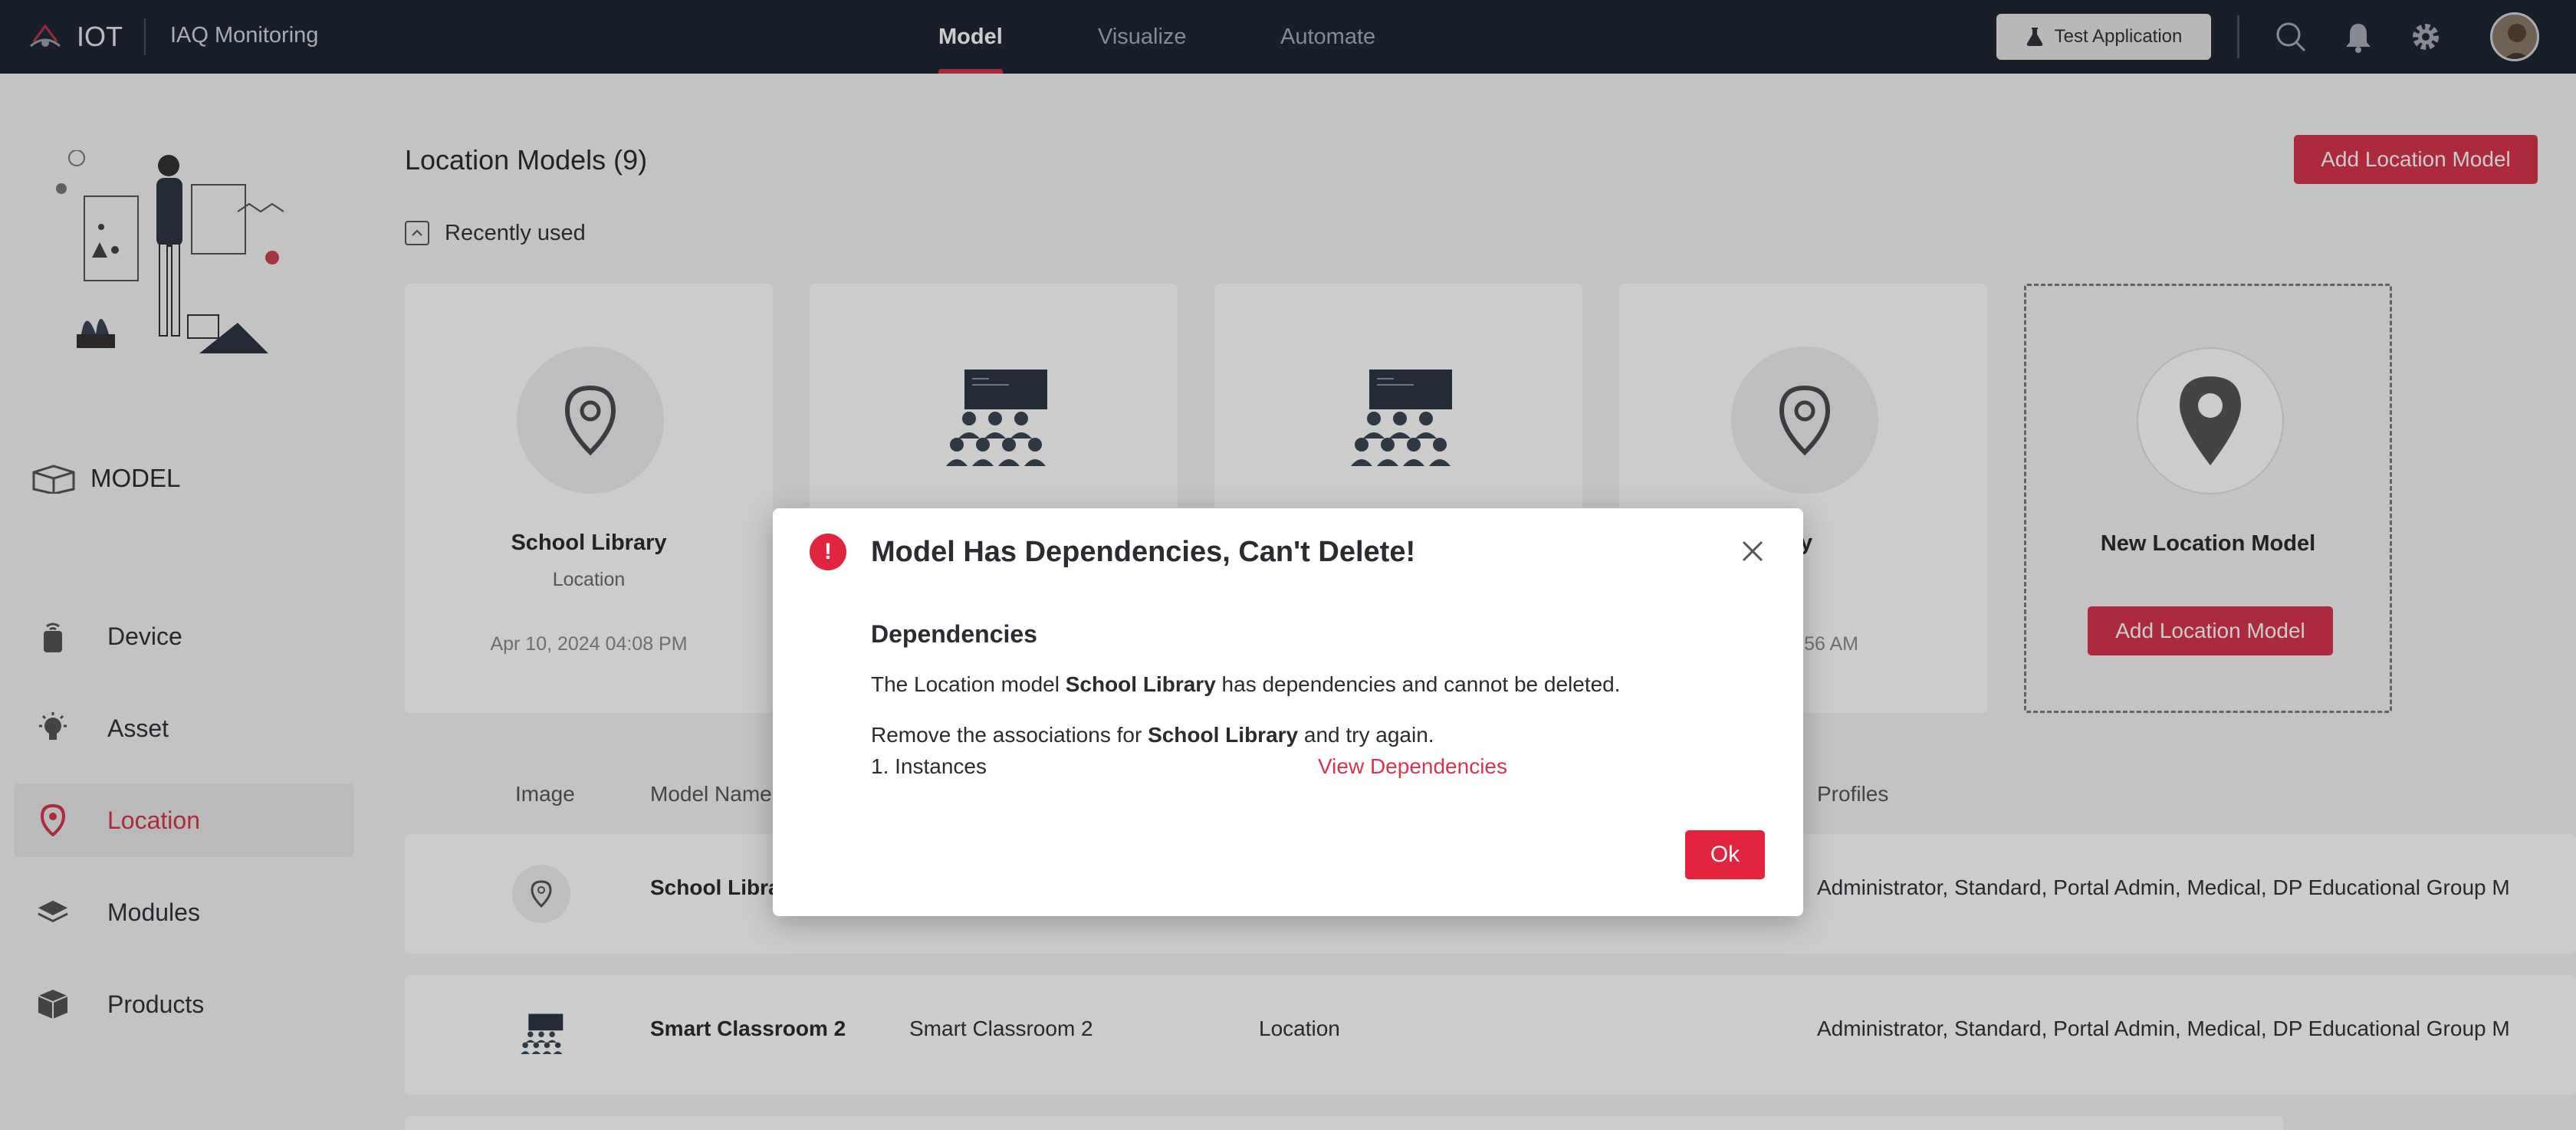  What do you see at coordinates (954, 634) in the screenshot?
I see `dependencies-heading: Dependencies` at bounding box center [954, 634].